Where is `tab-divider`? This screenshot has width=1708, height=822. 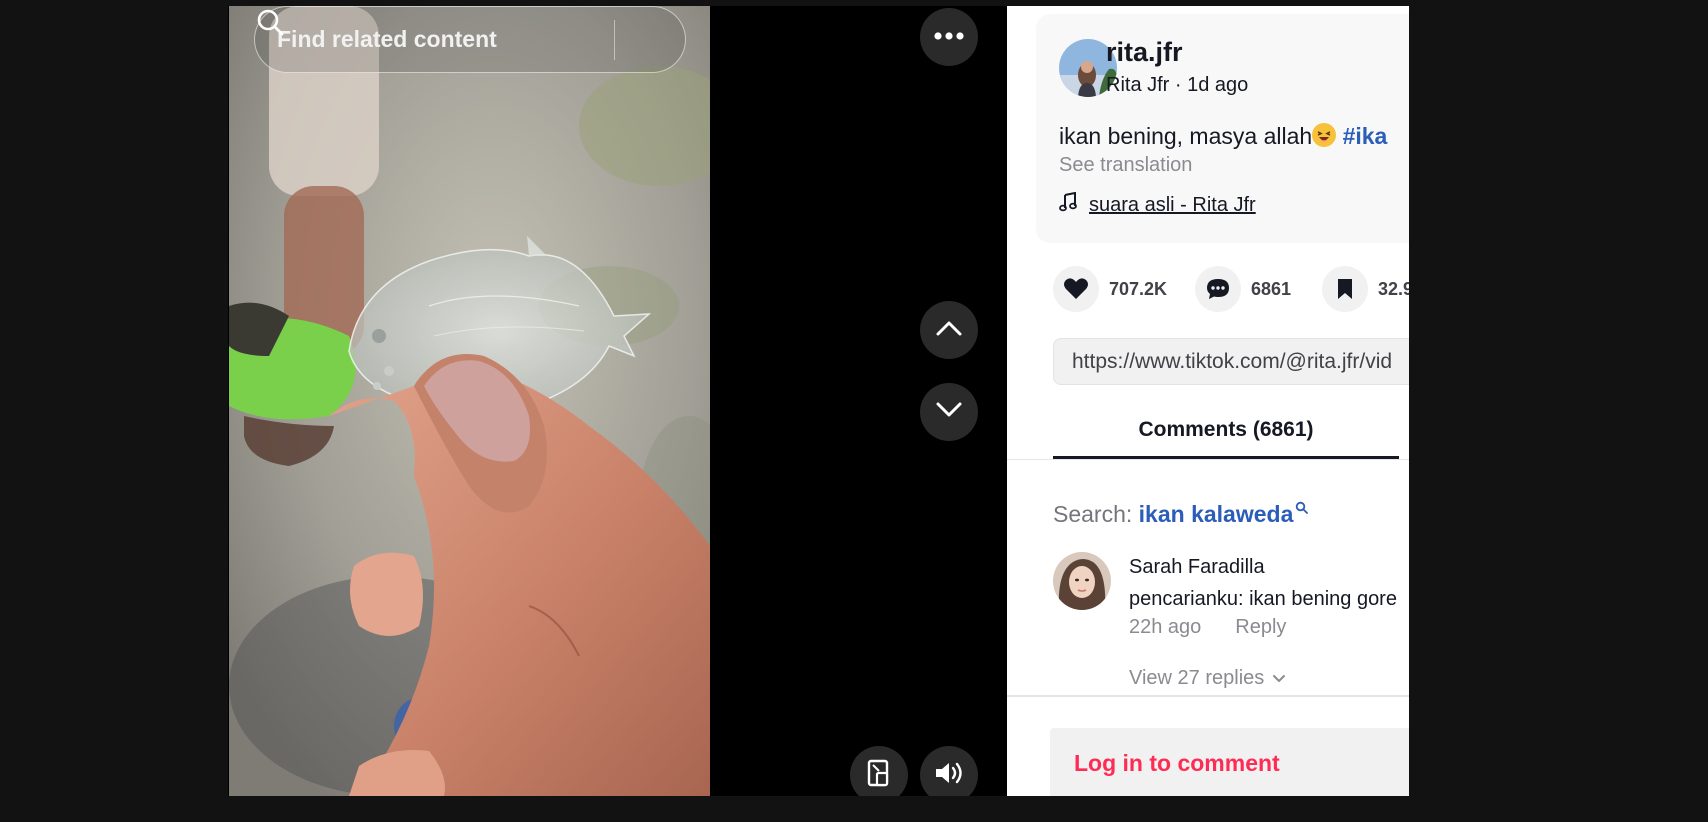 tab-divider is located at coordinates (1208, 459).